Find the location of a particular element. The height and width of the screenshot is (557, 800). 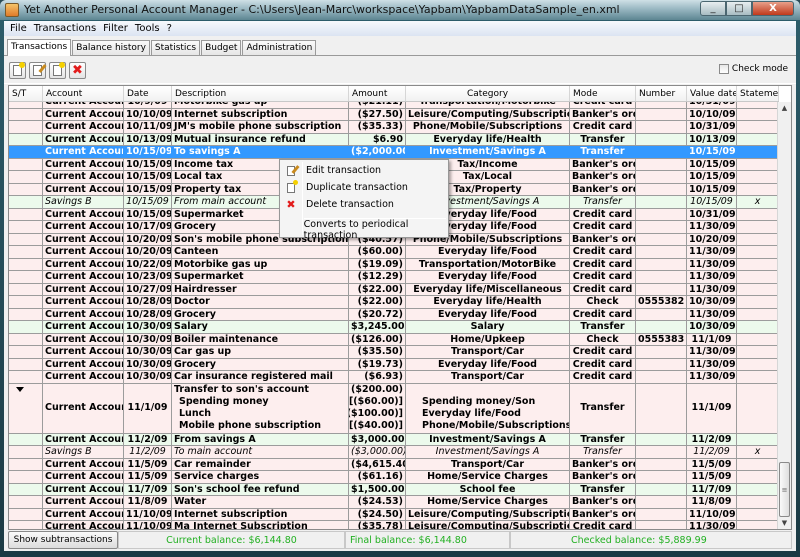

context-menu-convert-periodical: Converts to periodical transaction is located at coordinates (364, 230).